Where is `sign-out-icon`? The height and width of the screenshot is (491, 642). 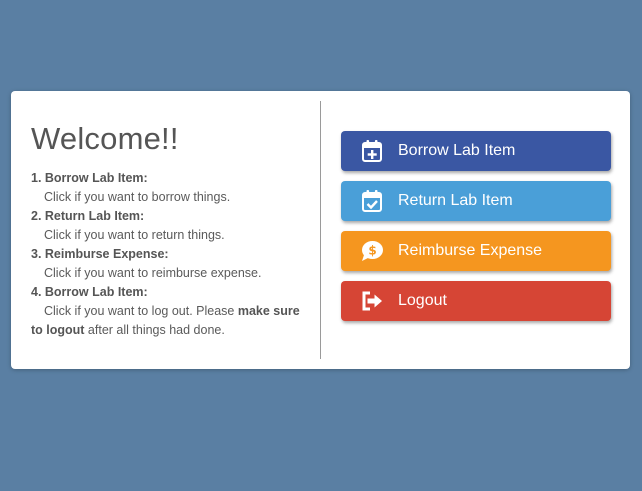
sign-out-icon is located at coordinates (372, 301).